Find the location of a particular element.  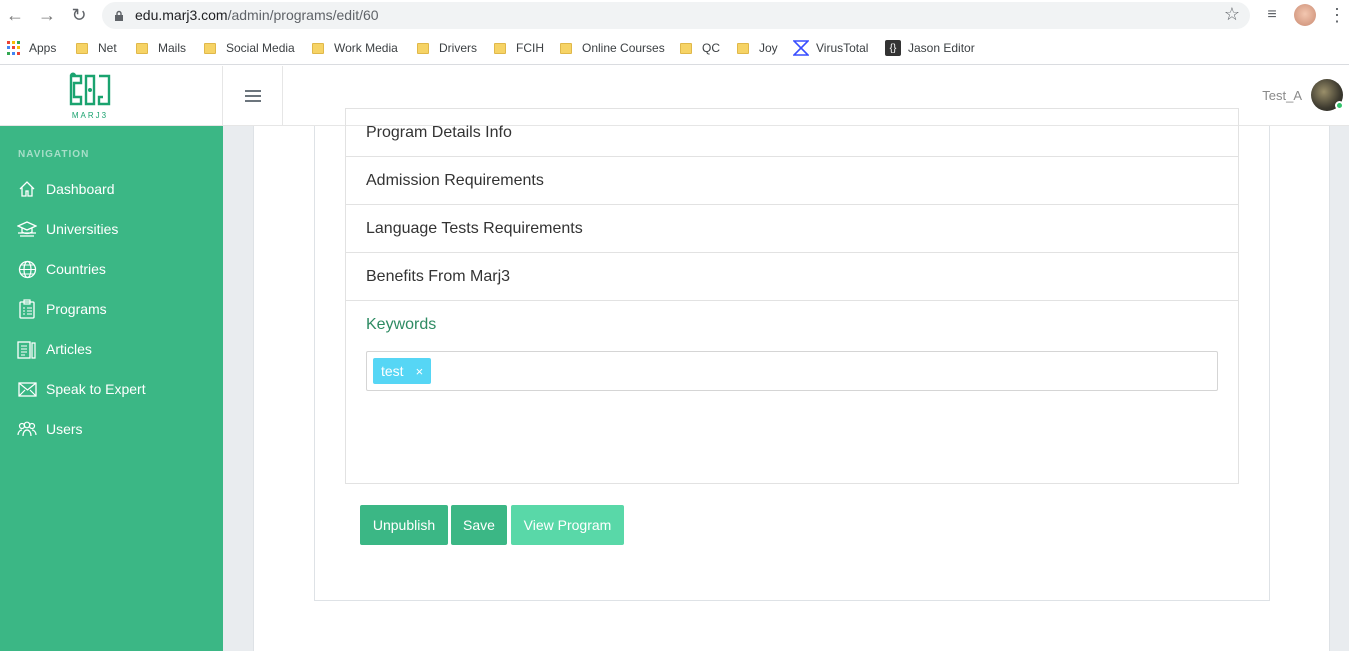

globe-icon is located at coordinates (27, 269).